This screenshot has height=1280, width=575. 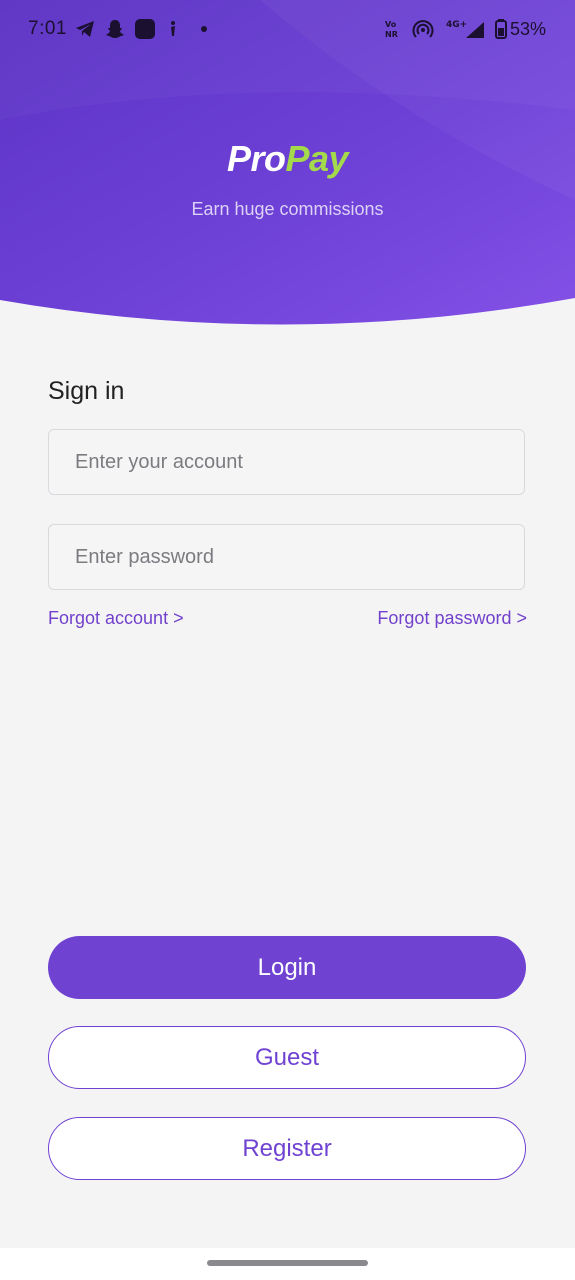 I want to click on register-button: Register, so click(x=287, y=1148).